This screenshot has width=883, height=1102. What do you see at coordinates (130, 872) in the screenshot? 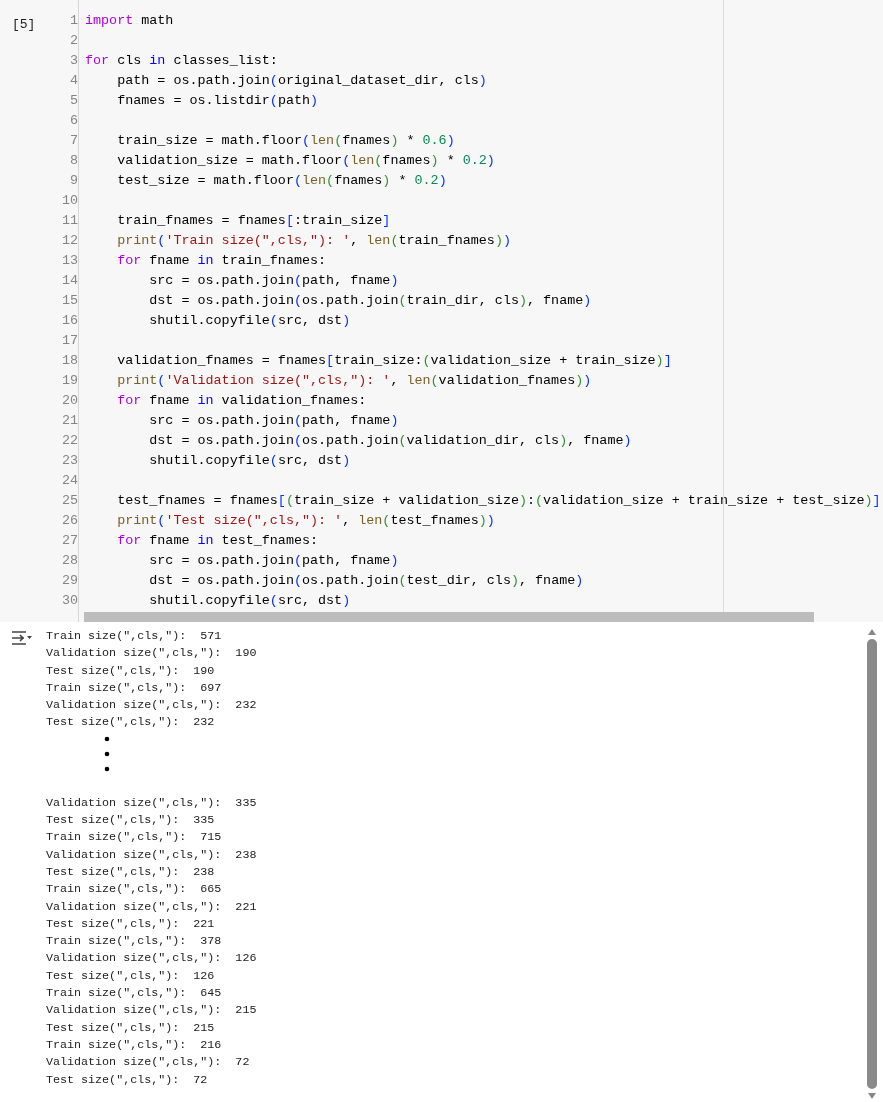
I see `output-line: Test size(",cls,"): 238` at bounding box center [130, 872].